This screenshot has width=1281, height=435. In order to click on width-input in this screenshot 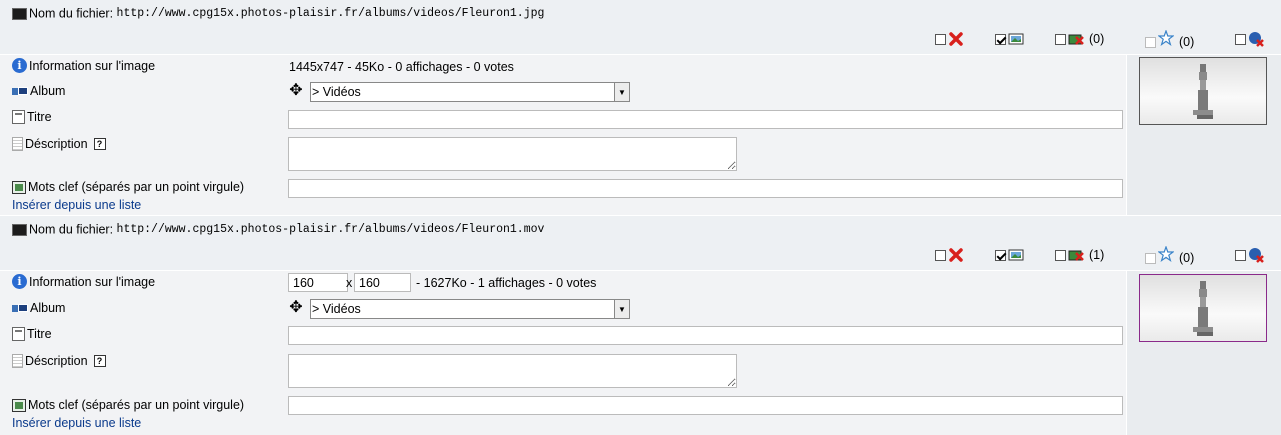, I will do `click(318, 282)`.